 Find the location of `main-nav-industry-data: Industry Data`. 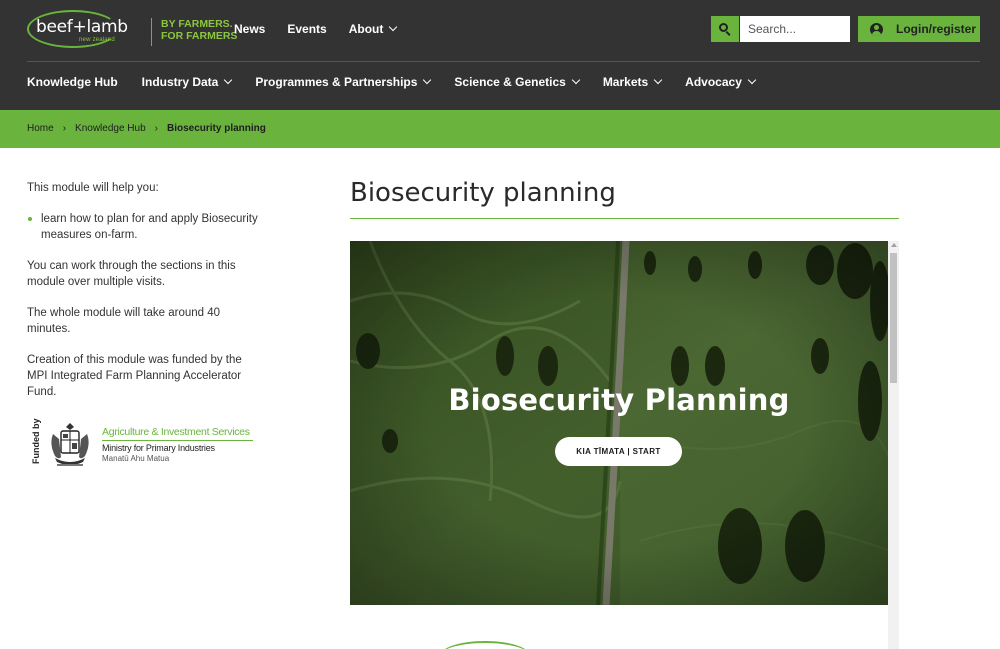

main-nav-industry-data: Industry Data is located at coordinates (187, 82).